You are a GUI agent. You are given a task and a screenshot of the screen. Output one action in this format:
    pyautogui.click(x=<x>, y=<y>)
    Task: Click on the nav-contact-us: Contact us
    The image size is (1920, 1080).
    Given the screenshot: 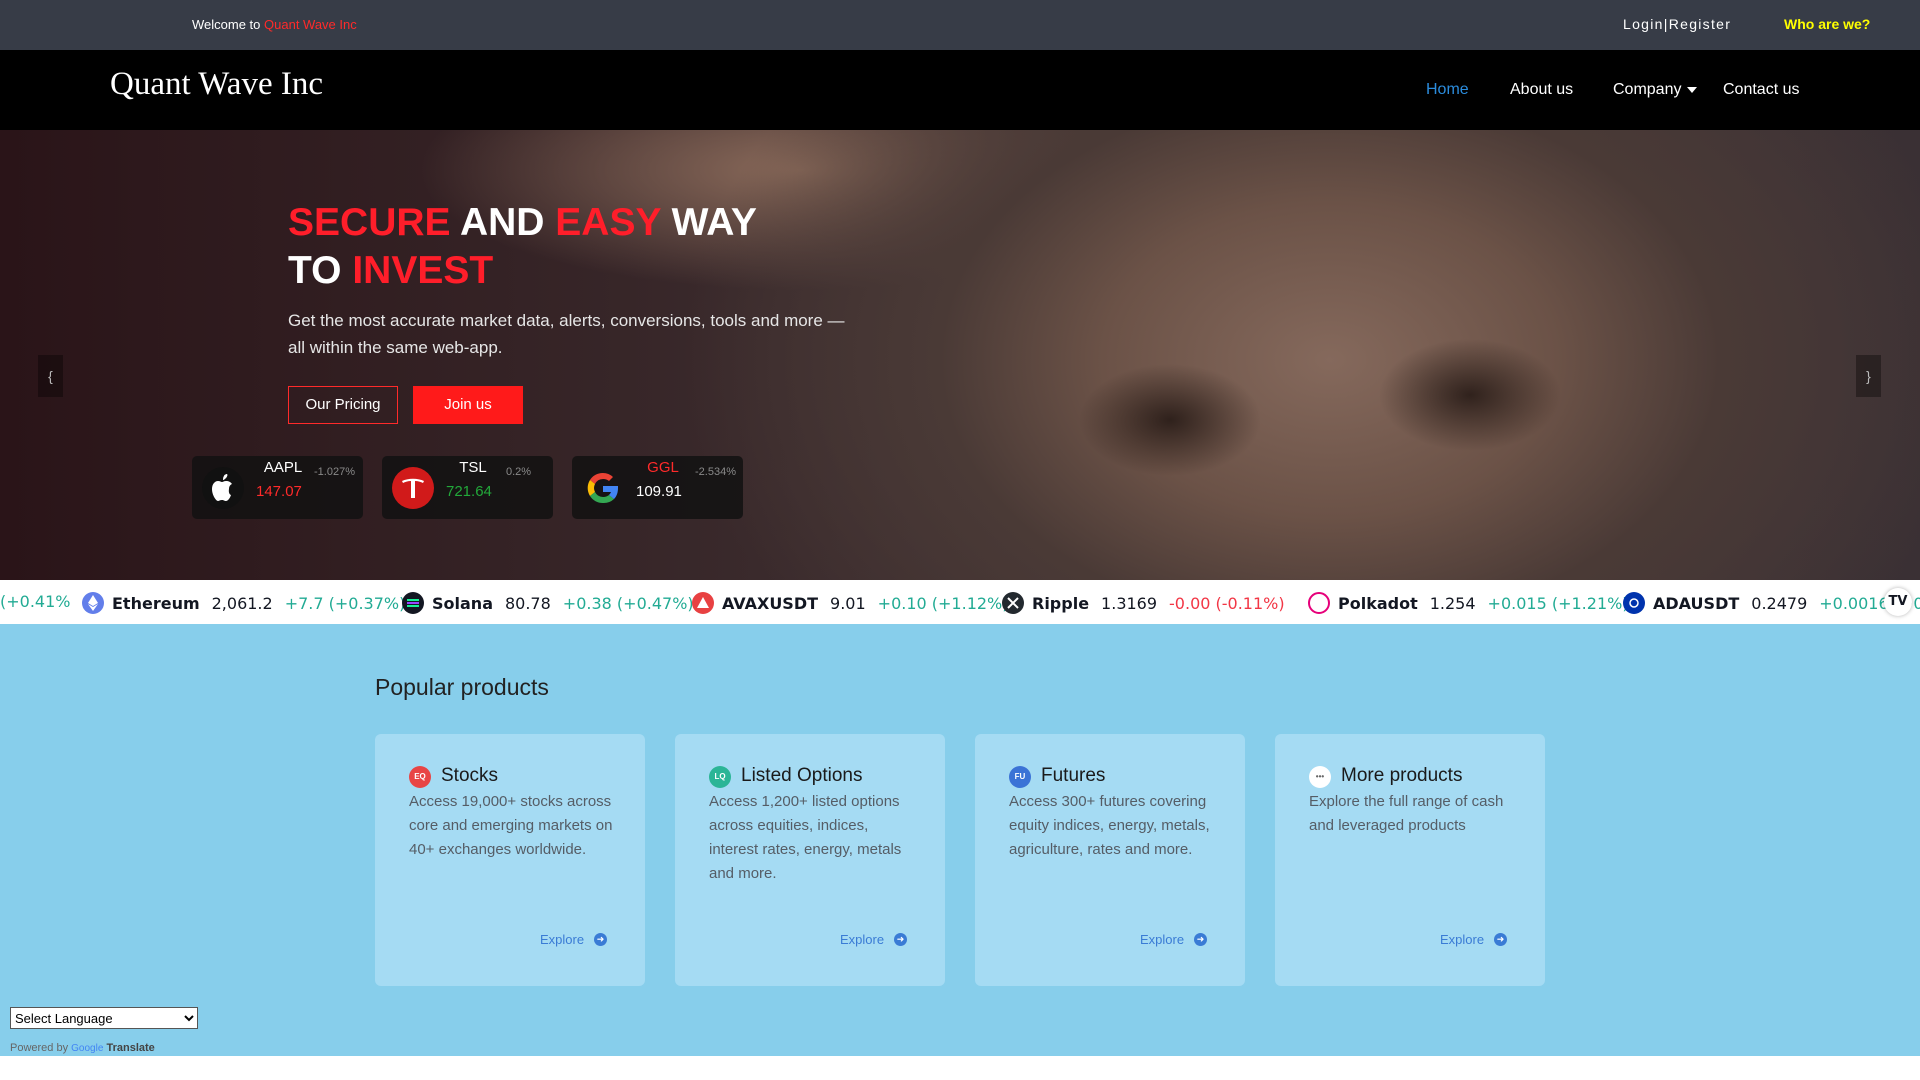 What is the action you would take?
    pyautogui.click(x=1761, y=90)
    